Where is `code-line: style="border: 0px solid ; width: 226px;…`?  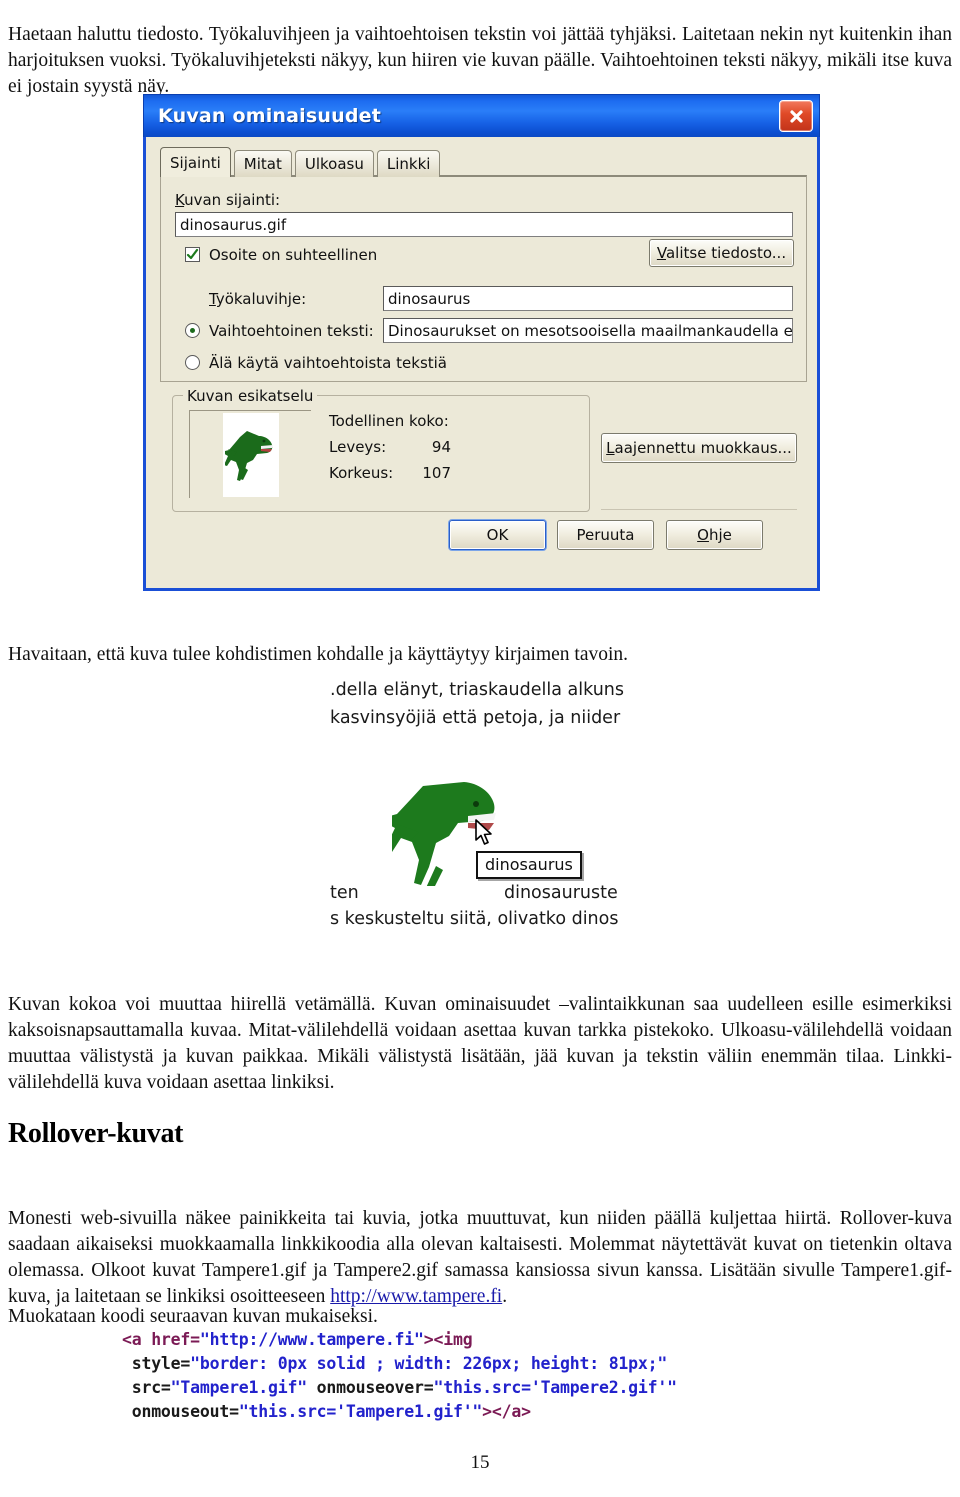 code-line: style="border: 0px solid ; width: 226px;… is located at coordinates (399, 1364).